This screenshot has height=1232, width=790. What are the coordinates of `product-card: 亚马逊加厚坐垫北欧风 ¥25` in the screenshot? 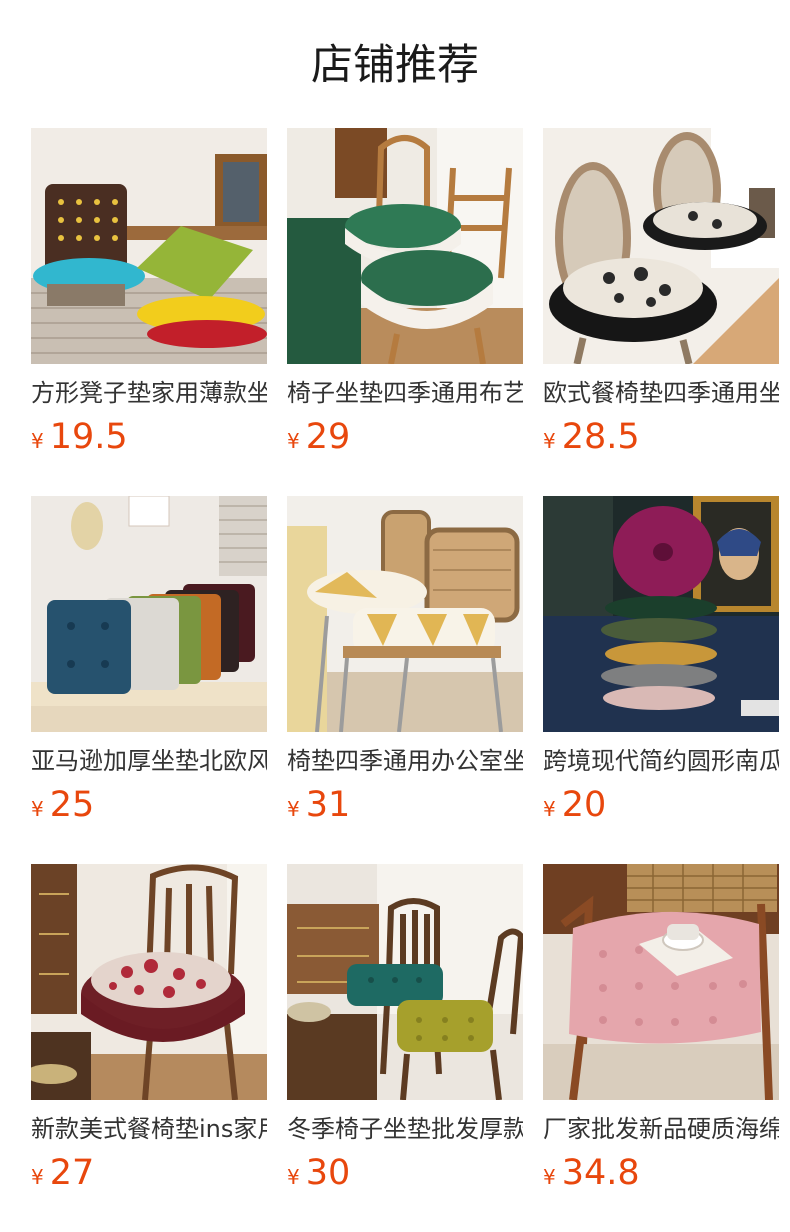 It's located at (149, 666).